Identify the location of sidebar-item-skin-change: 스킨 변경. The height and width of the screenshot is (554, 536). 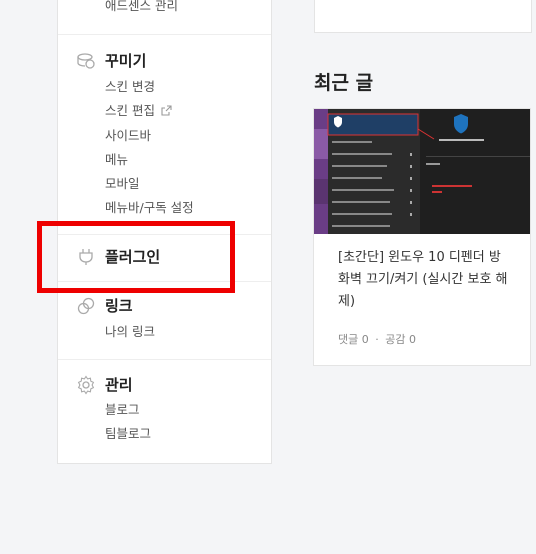
(149, 87).